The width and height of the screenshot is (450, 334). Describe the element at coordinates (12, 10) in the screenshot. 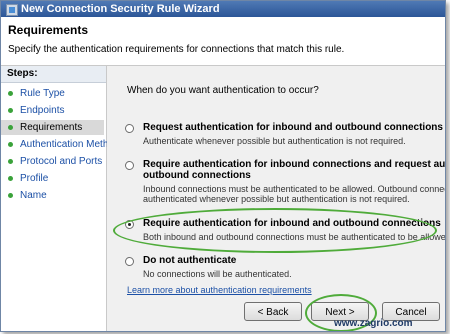

I see `app-icon` at that location.